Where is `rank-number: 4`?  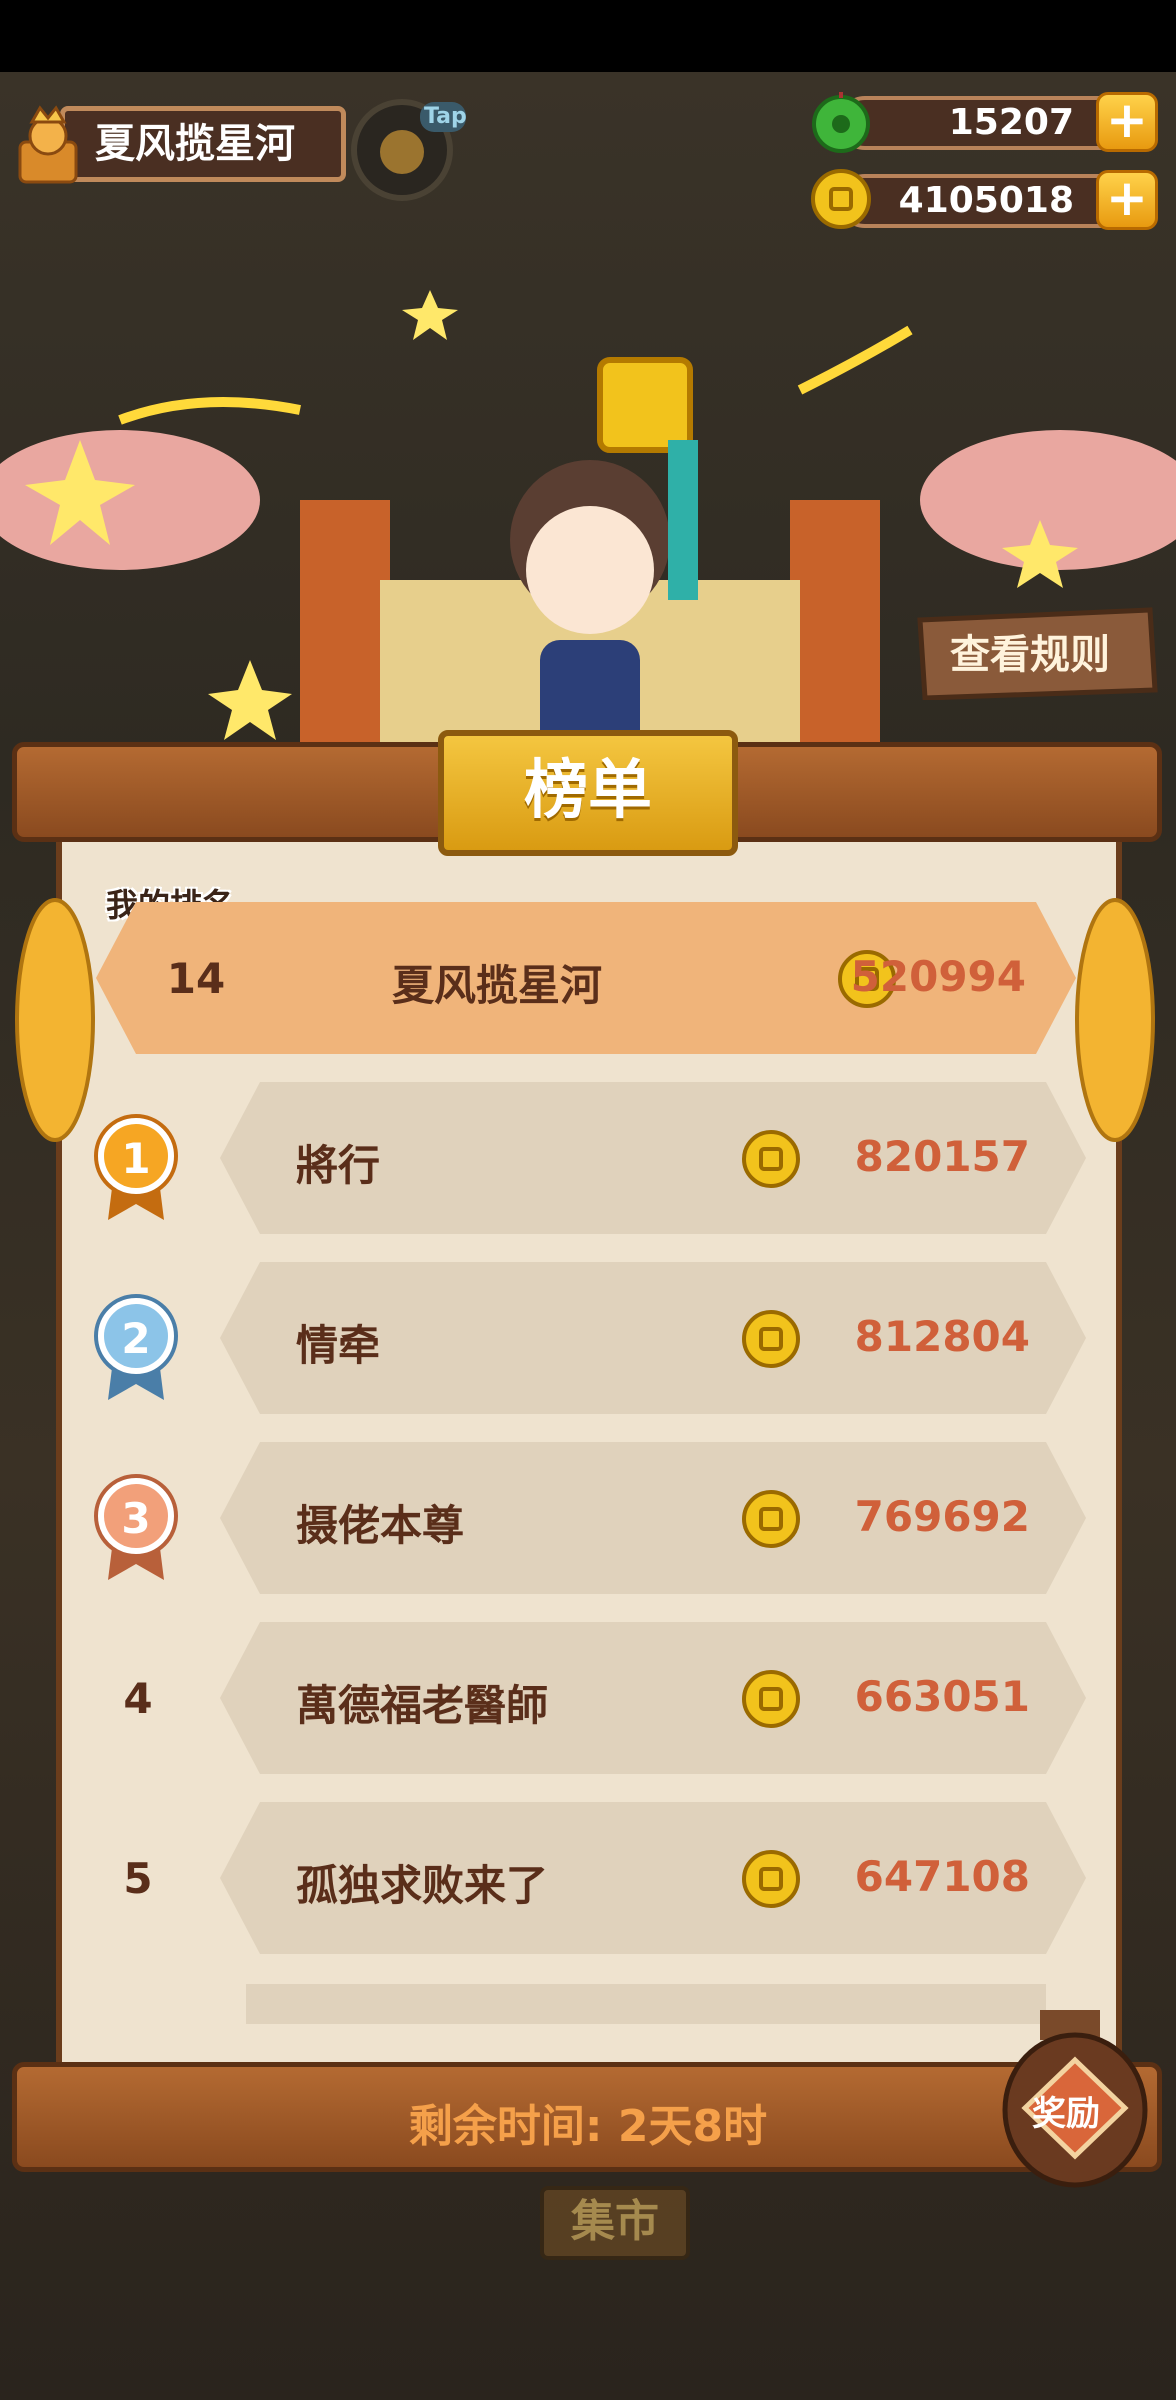
rank-number: 4 is located at coordinates (138, 1698).